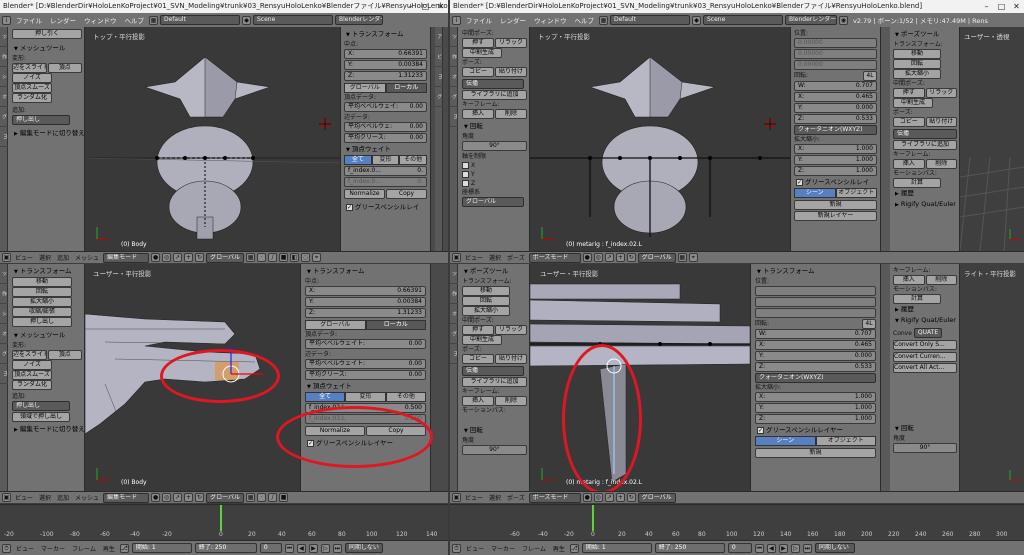 The image size is (1024, 555). I want to click on menu-select: 選択, so click(495, 257).